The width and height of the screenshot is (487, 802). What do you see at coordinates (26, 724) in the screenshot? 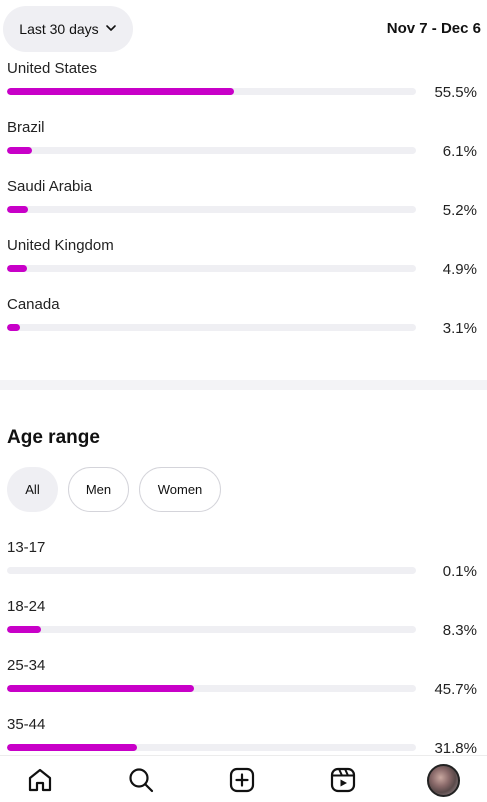
I see `age-range-label: 35-44` at bounding box center [26, 724].